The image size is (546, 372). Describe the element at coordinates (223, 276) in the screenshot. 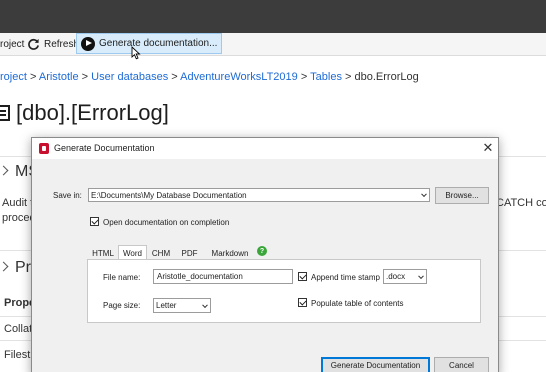

I see `file-name-input: Aristotle_documentation` at that location.